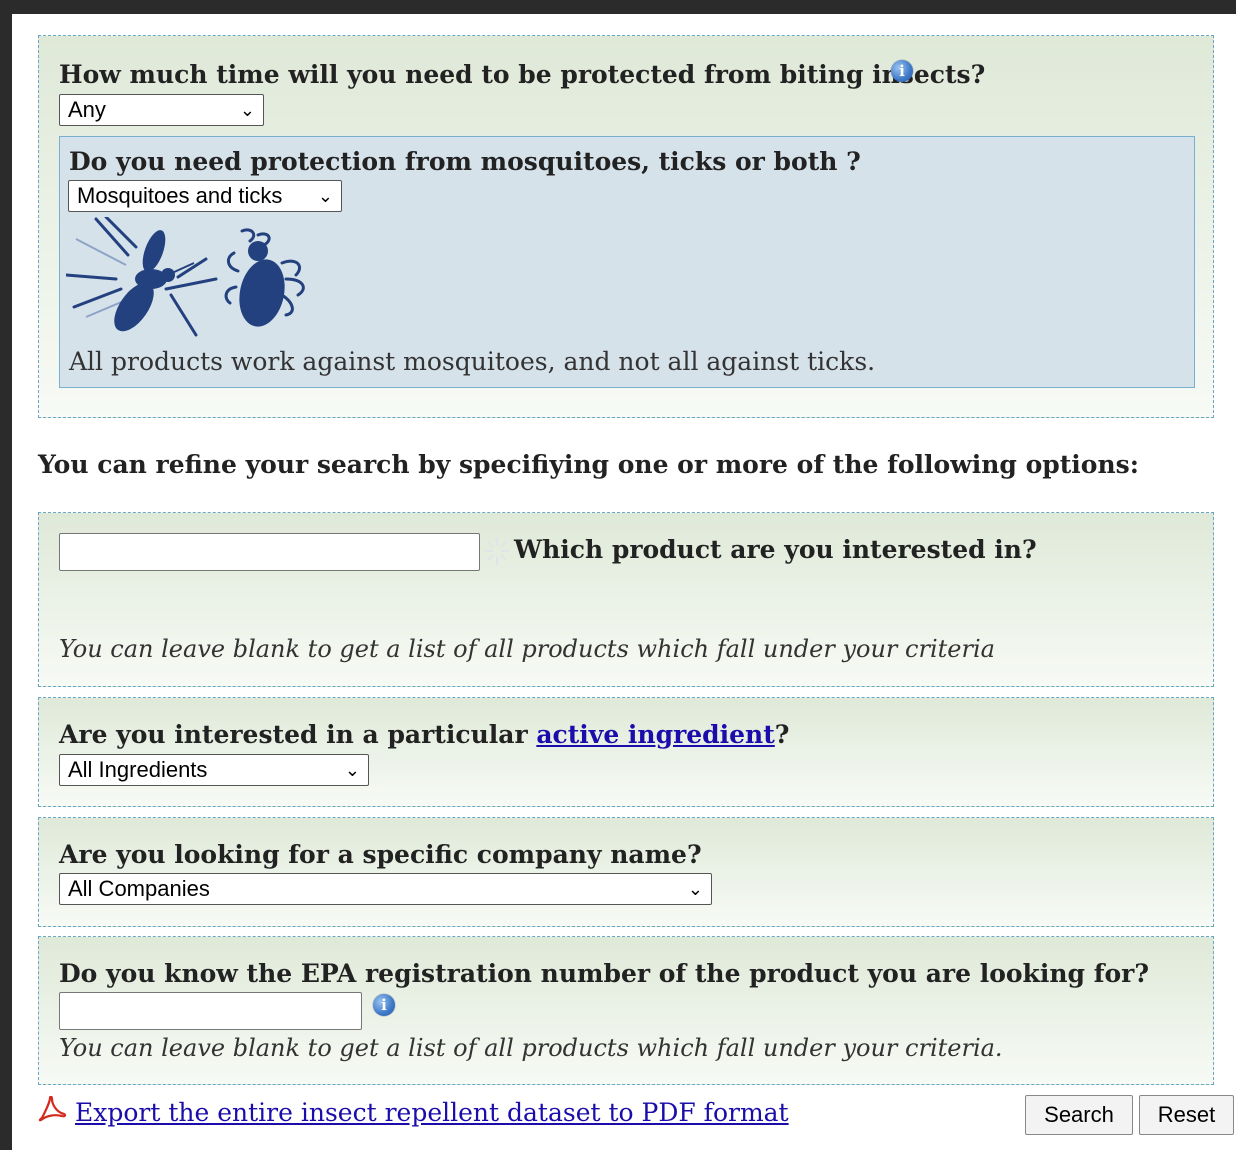  What do you see at coordinates (205, 196) in the screenshot?
I see `pest-type-select: Mosquitoes and ticks ⌄` at bounding box center [205, 196].